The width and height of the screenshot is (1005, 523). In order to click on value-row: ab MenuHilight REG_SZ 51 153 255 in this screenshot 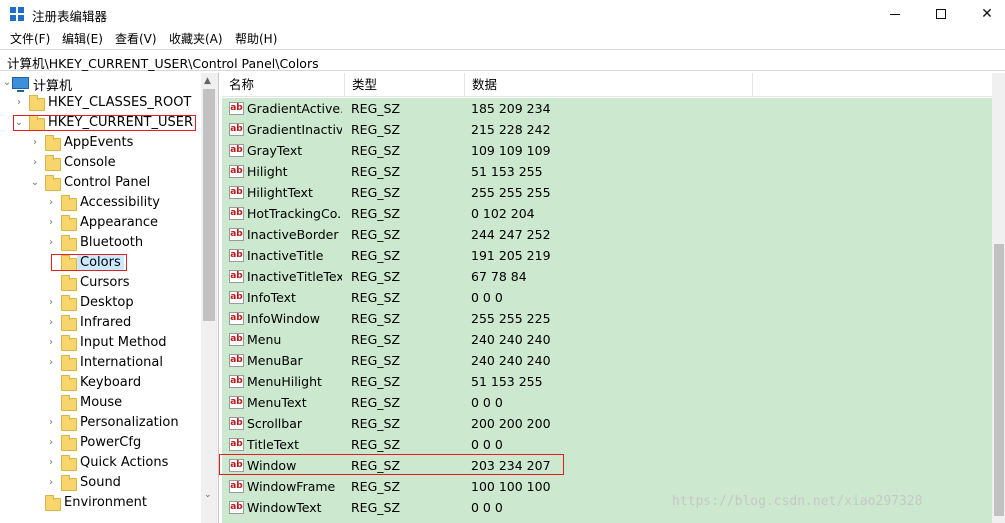, I will do `click(607, 381)`.